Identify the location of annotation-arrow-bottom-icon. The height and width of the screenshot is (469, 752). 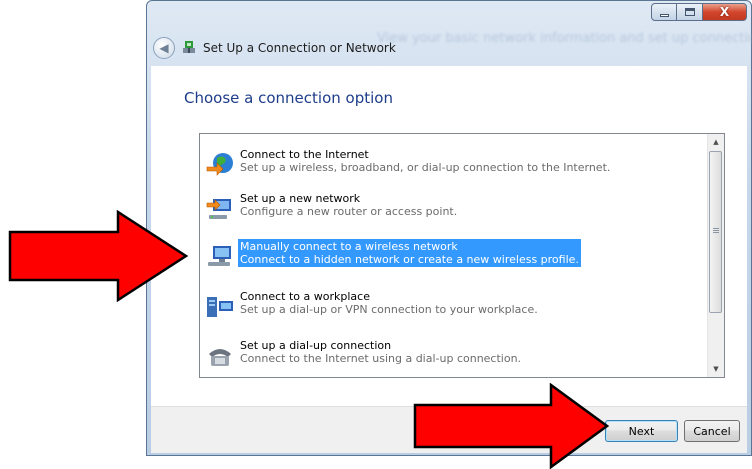
(511, 426).